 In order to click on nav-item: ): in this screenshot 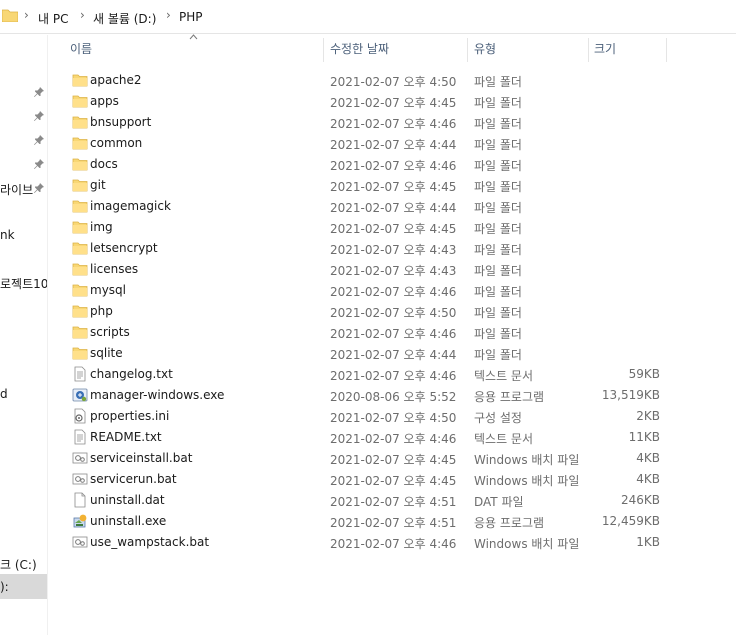, I will do `click(4, 587)`.